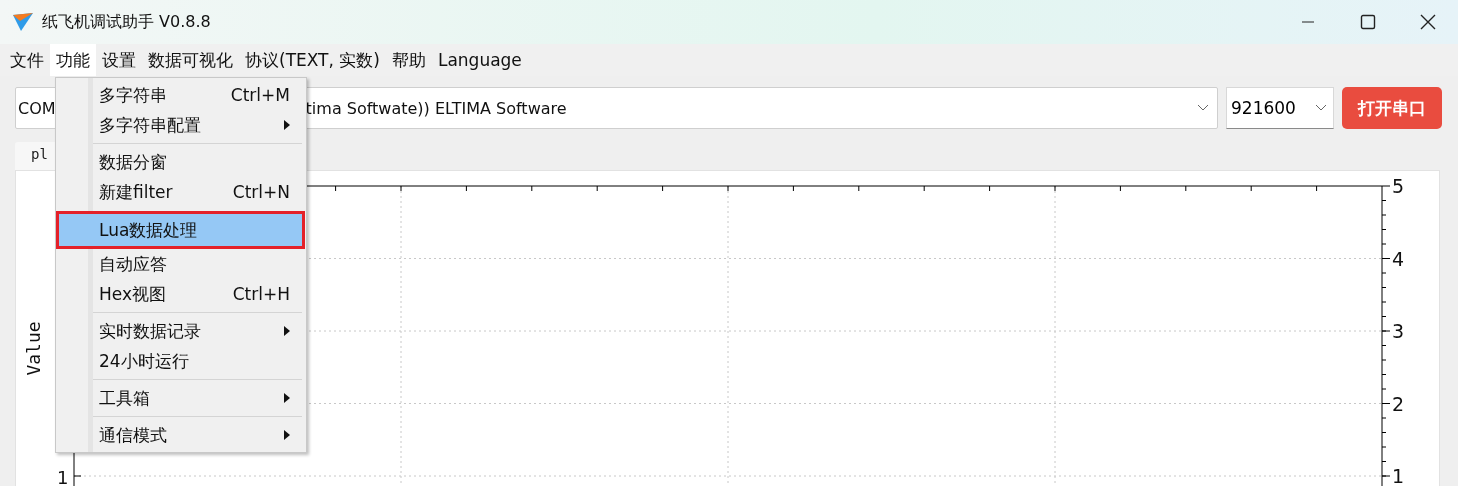 Image resolution: width=1458 pixels, height=486 pixels. What do you see at coordinates (179, 264) in the screenshot?
I see `menu-item: 自动应答` at bounding box center [179, 264].